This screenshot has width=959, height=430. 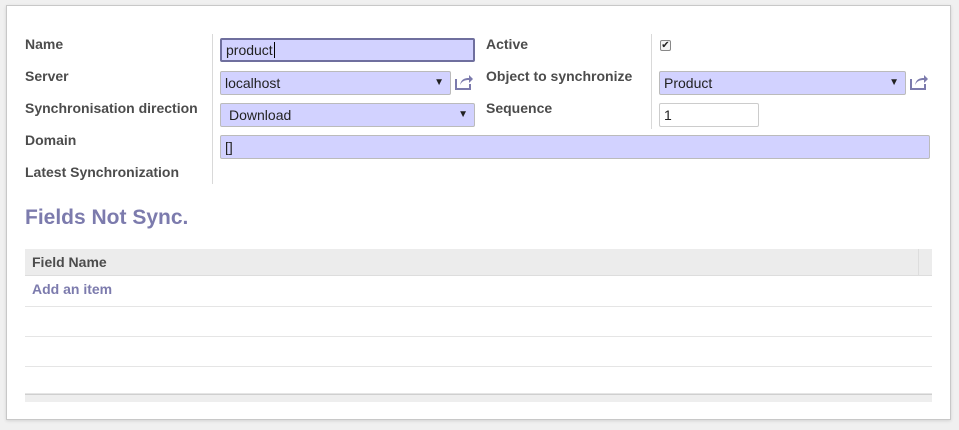 What do you see at coordinates (507, 44) in the screenshot?
I see `active-label: Active` at bounding box center [507, 44].